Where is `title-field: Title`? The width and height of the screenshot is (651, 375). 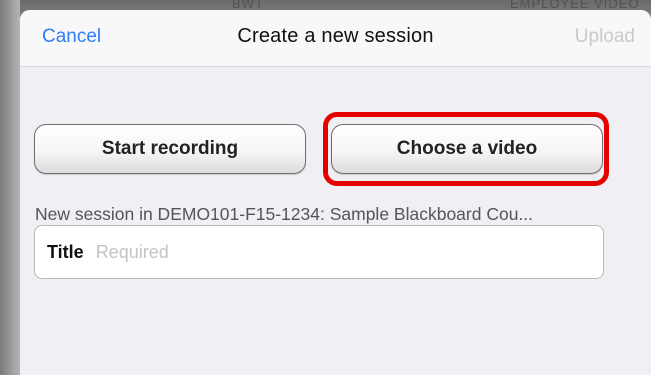 title-field: Title is located at coordinates (319, 252).